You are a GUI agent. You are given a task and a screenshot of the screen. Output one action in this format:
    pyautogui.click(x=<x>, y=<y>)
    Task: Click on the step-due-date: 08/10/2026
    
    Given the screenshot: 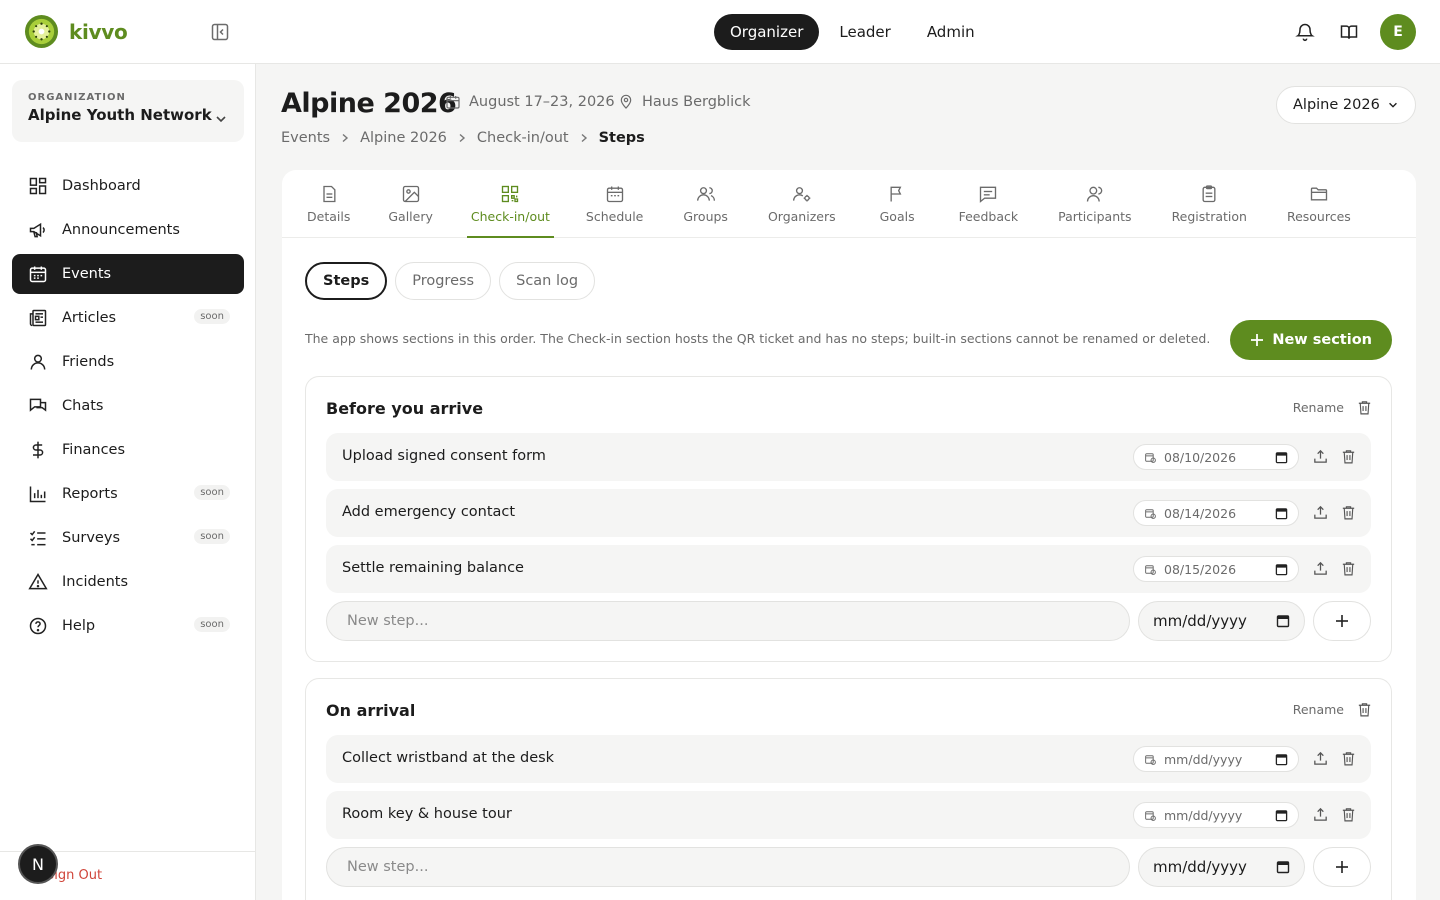 What is the action you would take?
    pyautogui.click(x=1216, y=457)
    